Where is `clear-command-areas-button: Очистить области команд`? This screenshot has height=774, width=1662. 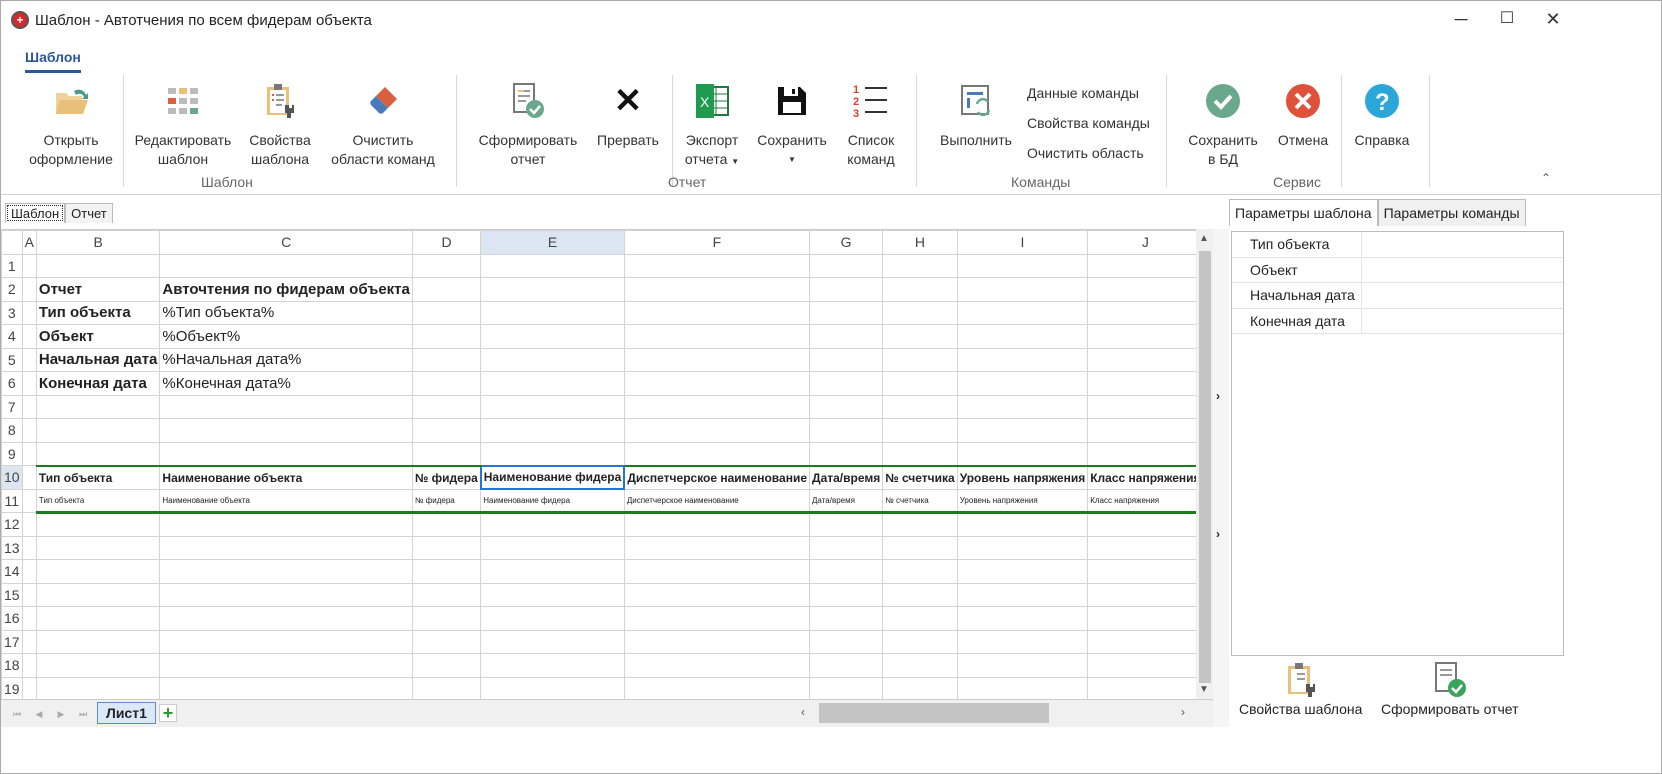 clear-command-areas-button: Очистить области команд is located at coordinates (383, 125).